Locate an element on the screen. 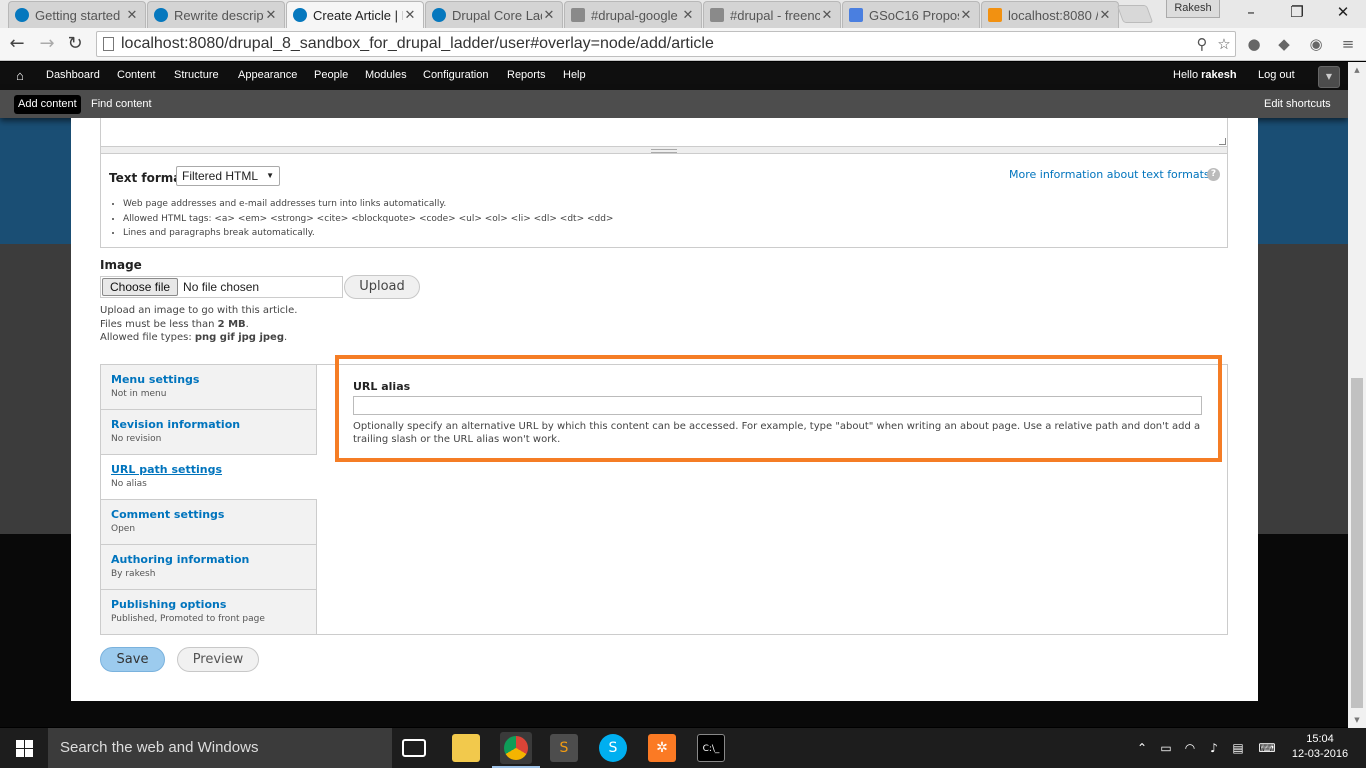  menu-reports: Reports is located at coordinates (526, 76).